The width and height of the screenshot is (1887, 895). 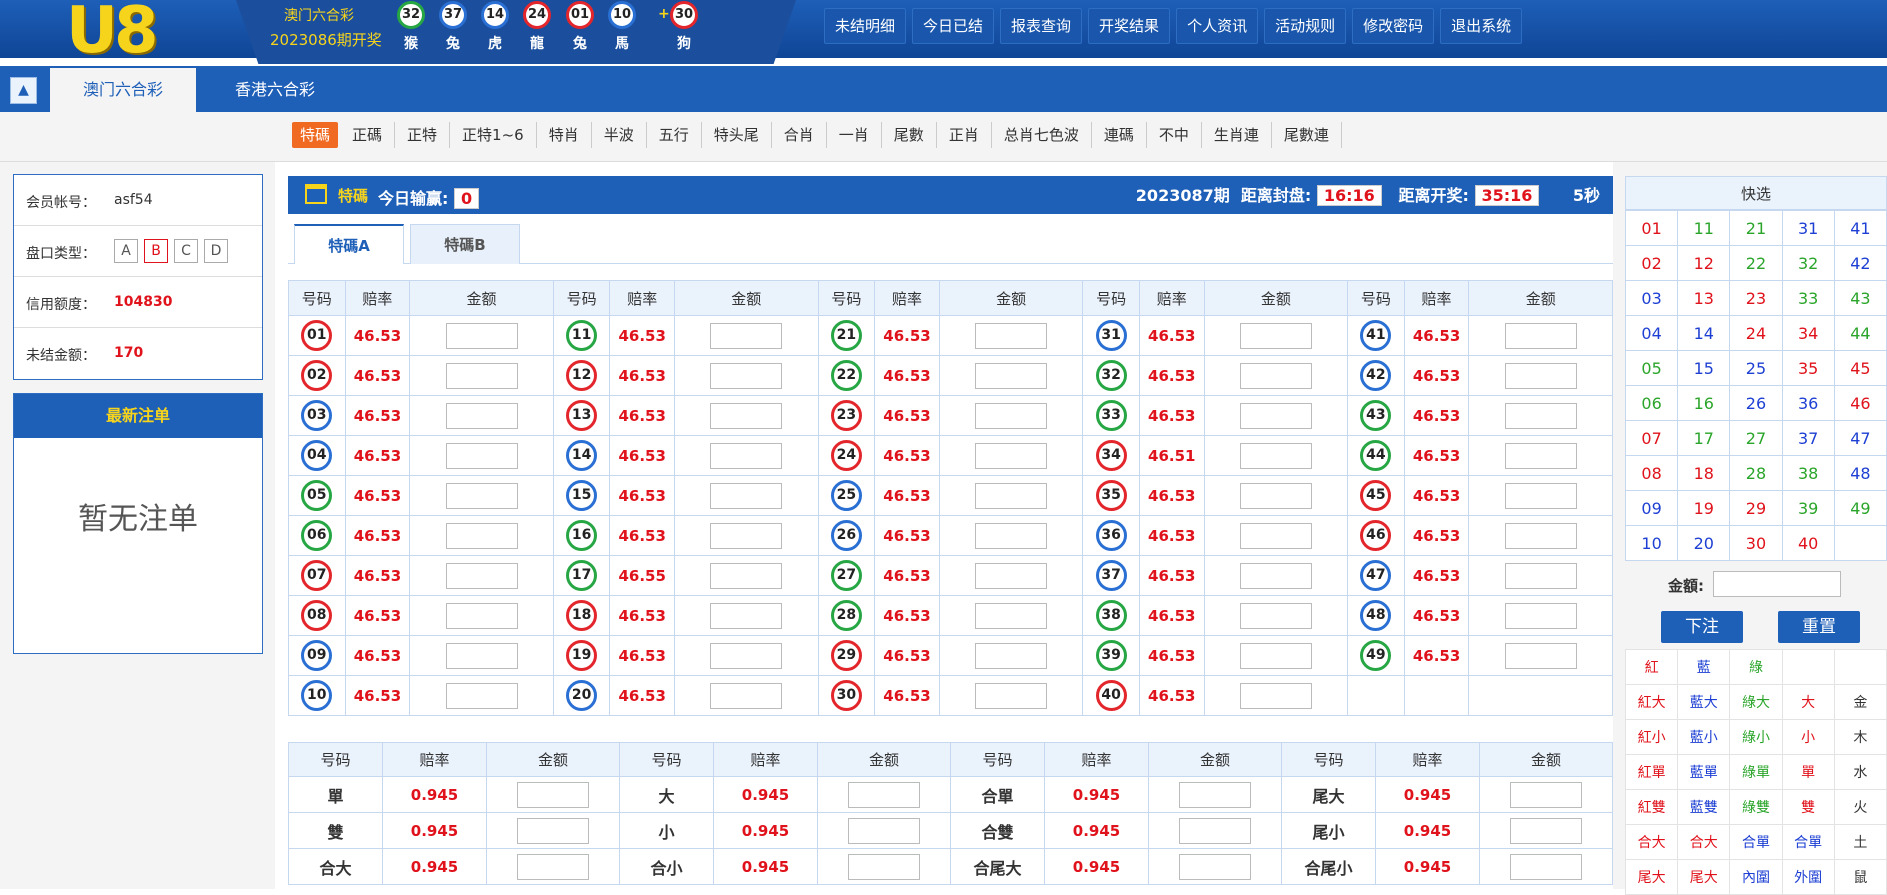 What do you see at coordinates (1586, 195) in the screenshot?
I see `refresh-timer: 5秒` at bounding box center [1586, 195].